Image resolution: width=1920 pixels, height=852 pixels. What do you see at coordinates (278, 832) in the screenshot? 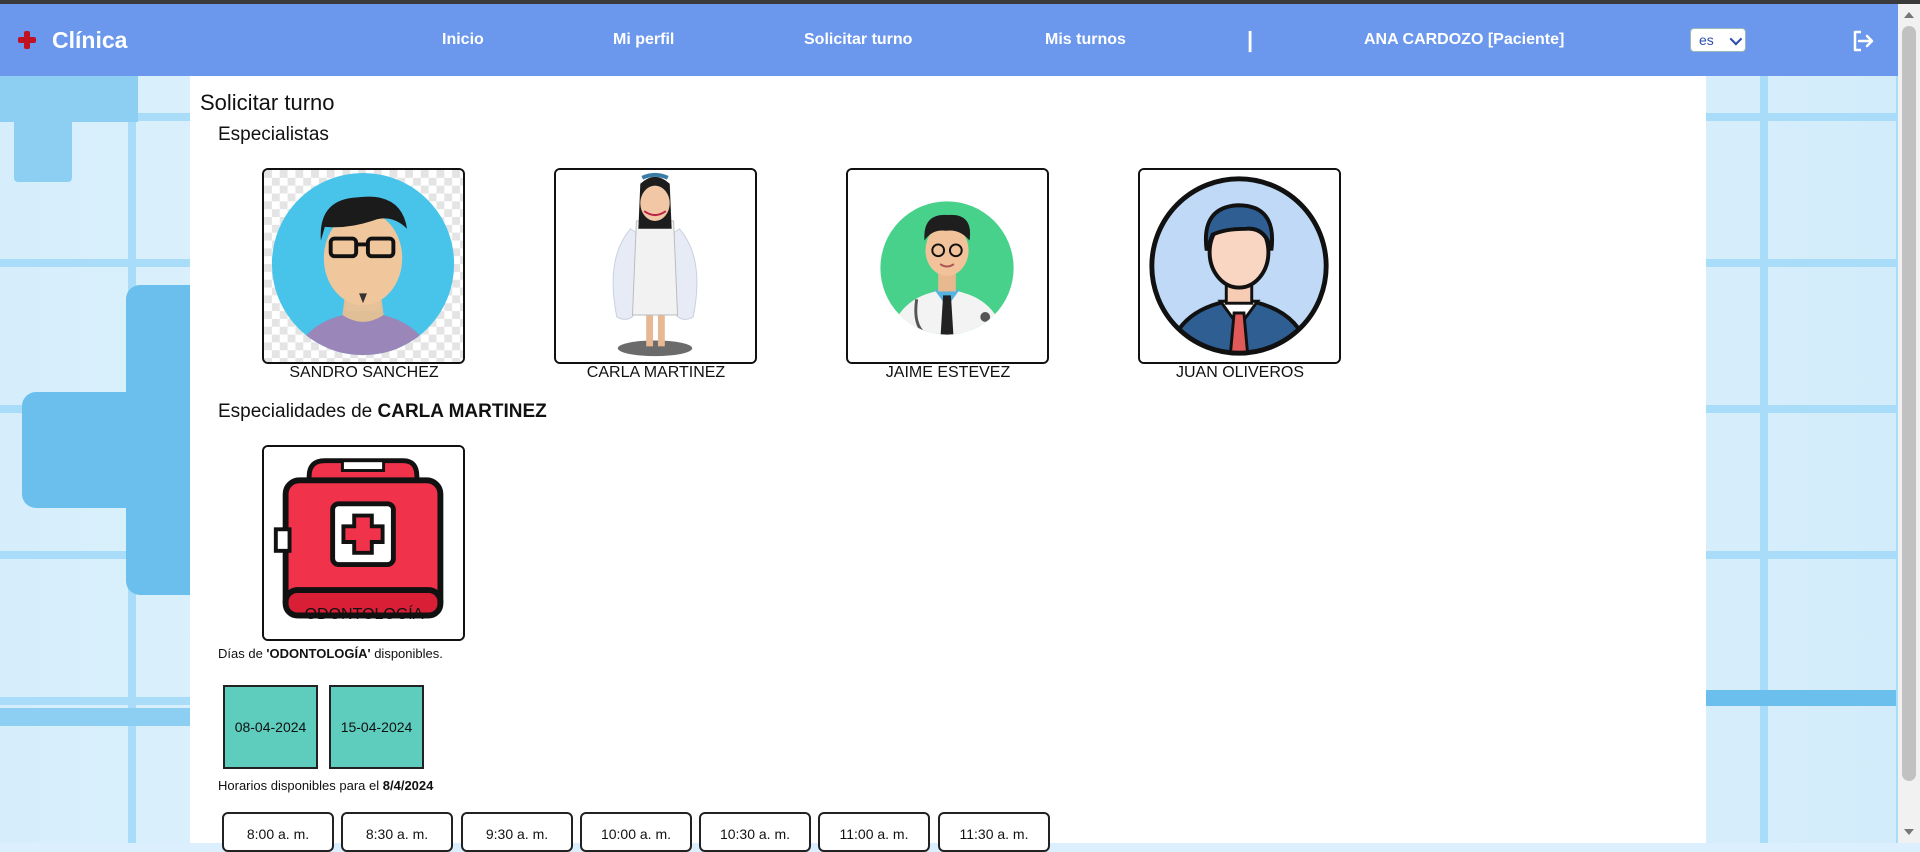
I see `time-slot-button: 8:00 a. m.` at bounding box center [278, 832].